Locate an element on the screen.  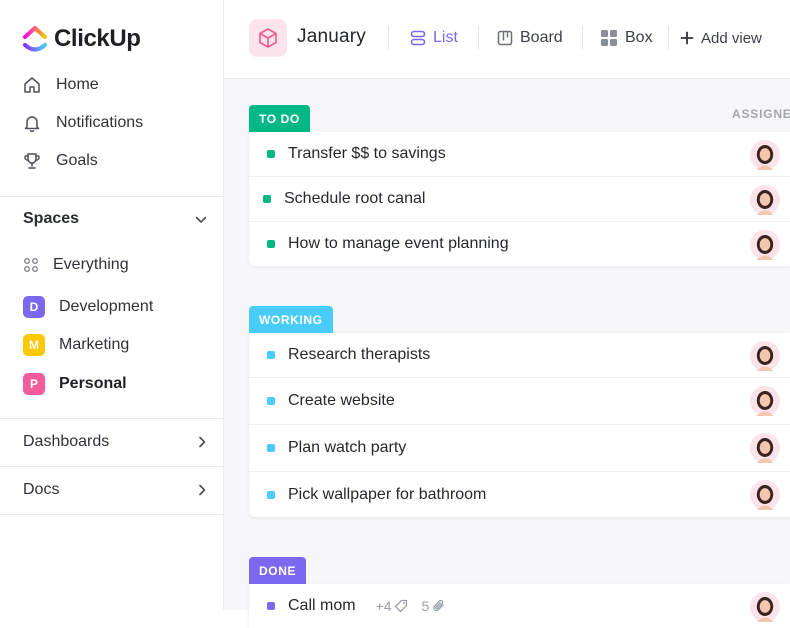
clickup-logo-icon is located at coordinates (35, 38).